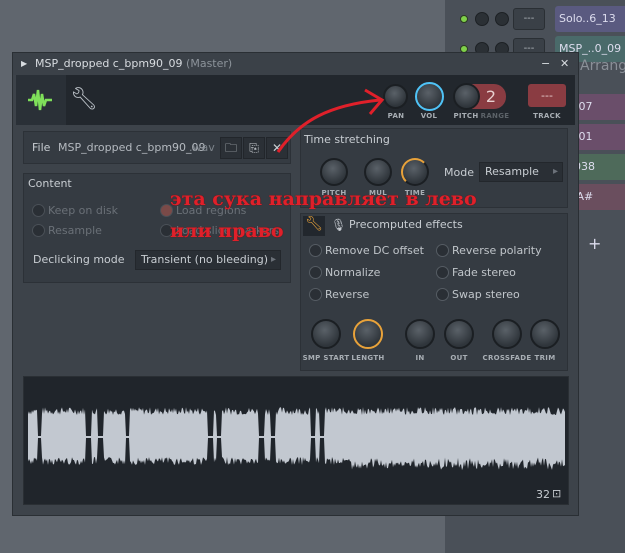 The image size is (625, 553). I want to click on minimize-button: −, so click(545, 64).